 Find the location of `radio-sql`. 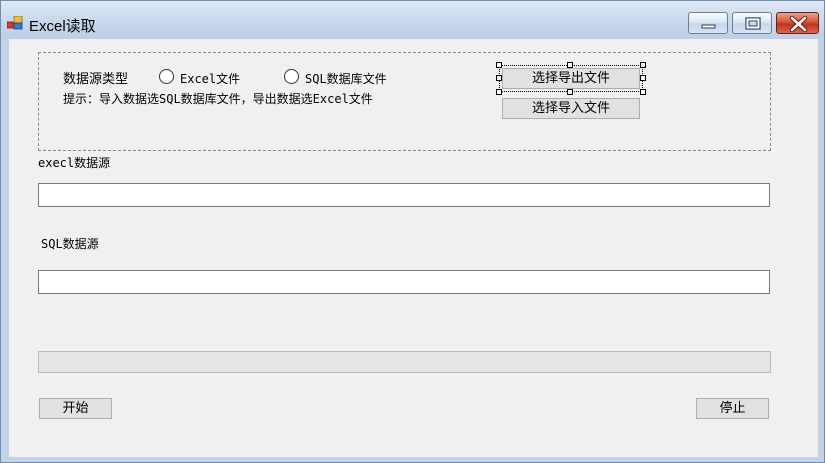

radio-sql is located at coordinates (291, 76).